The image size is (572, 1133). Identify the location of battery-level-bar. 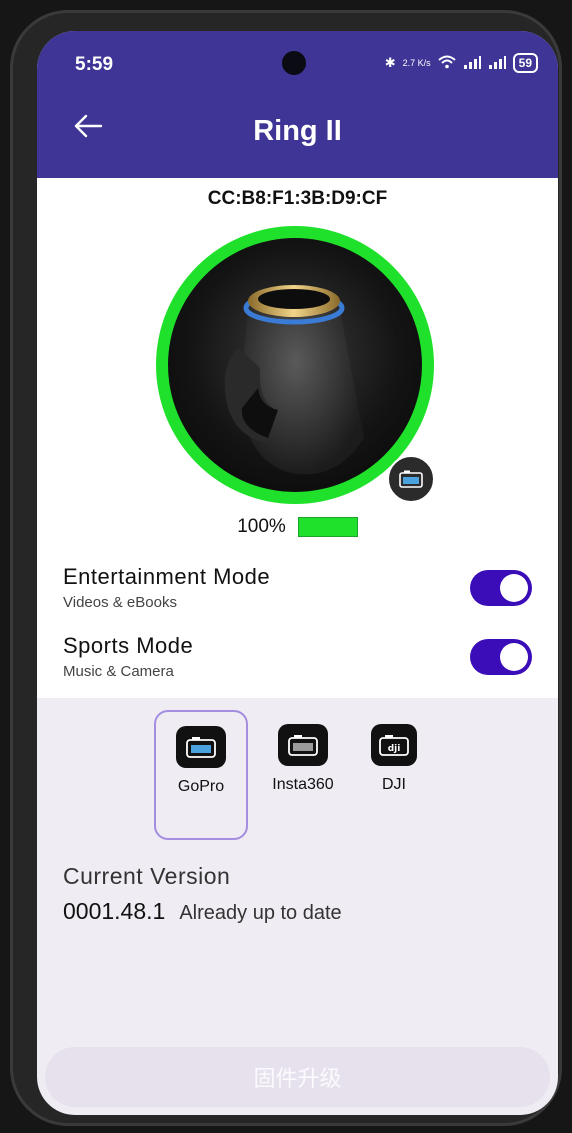
(327, 527).